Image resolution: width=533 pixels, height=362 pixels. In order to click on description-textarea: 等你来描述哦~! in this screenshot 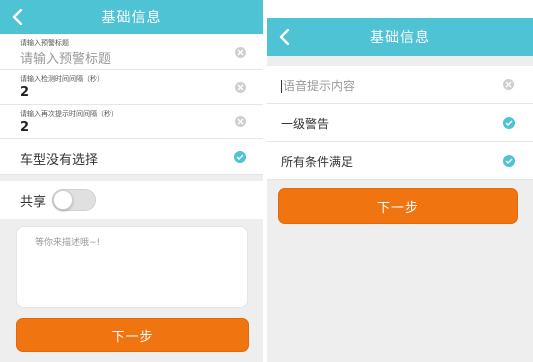, I will do `click(132, 267)`.